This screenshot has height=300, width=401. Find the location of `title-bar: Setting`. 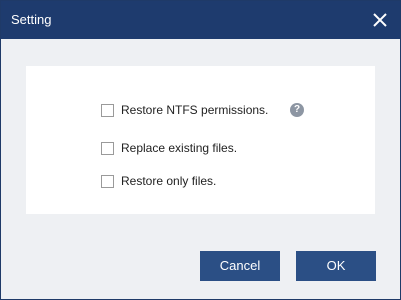

title-bar: Setting is located at coordinates (200, 20).